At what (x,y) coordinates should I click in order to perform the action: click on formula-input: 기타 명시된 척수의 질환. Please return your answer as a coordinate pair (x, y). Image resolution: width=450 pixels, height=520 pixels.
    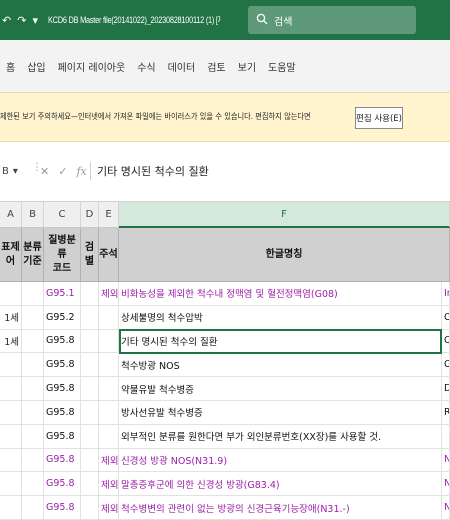
    Looking at the image, I should click on (265, 171).